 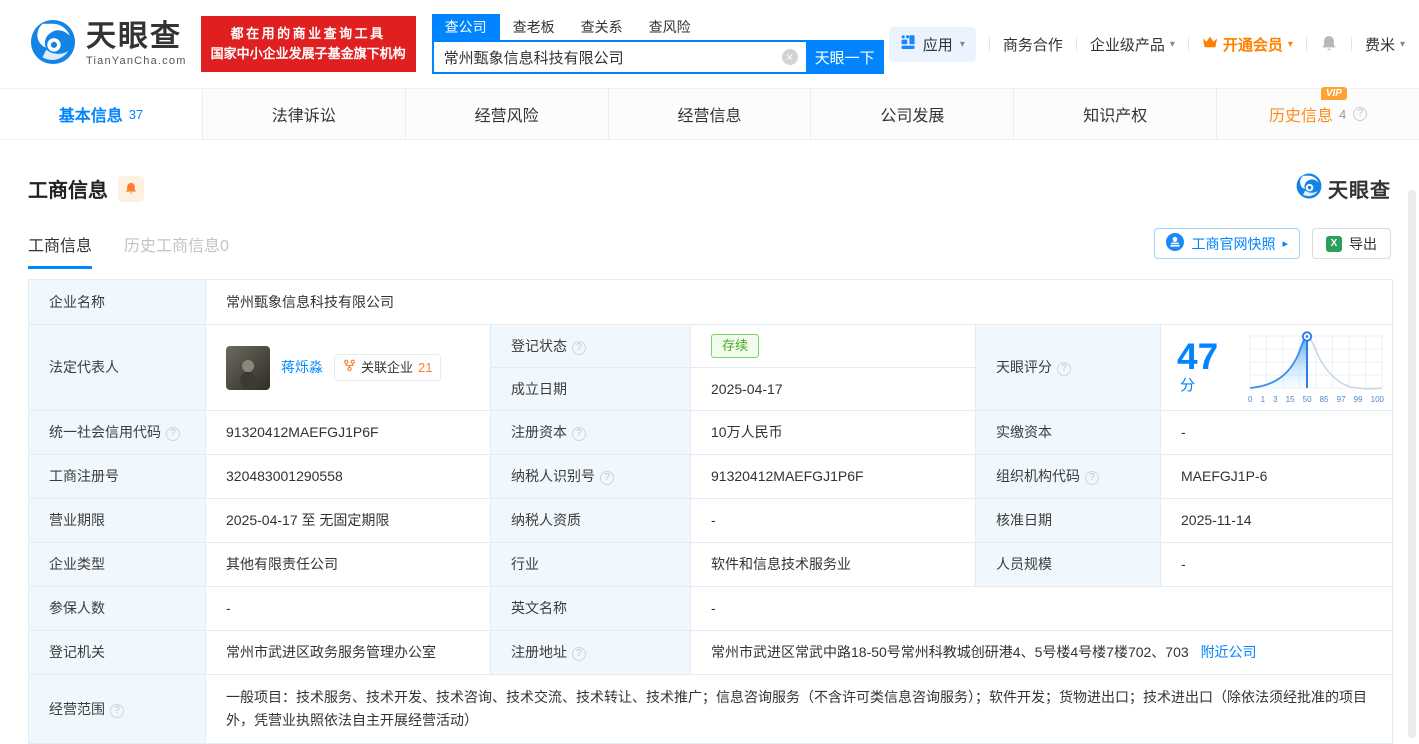 I want to click on org-code-label: 组织机构代码?, so click(x=1068, y=476).